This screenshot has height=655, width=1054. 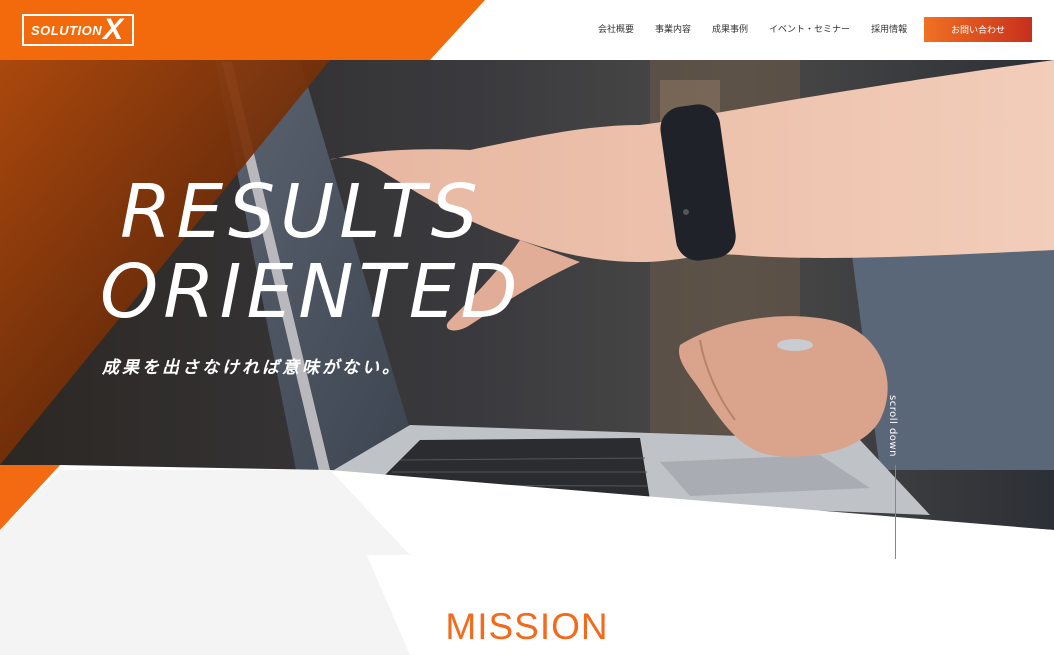 I want to click on nav-item-services: 事業内容, so click(x=673, y=28).